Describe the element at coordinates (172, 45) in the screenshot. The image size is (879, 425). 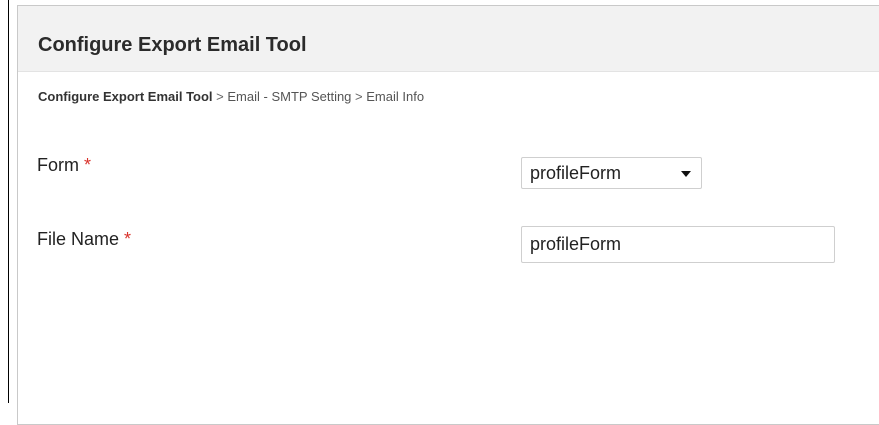
I see `page-title: Configure Export Email Tool` at that location.